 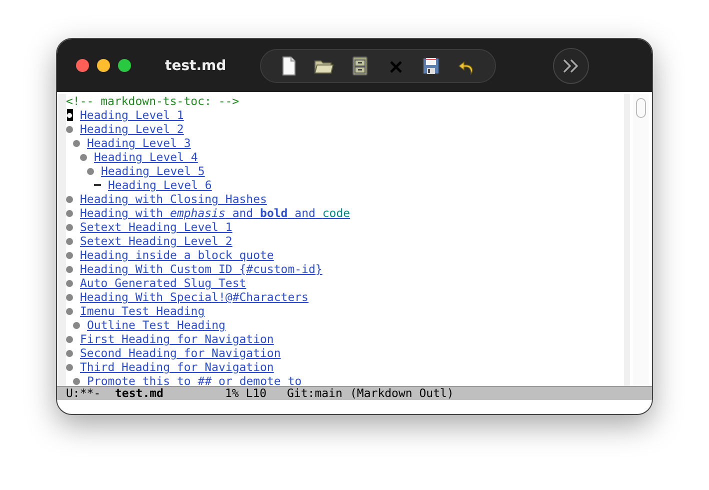 What do you see at coordinates (153, 171) in the screenshot?
I see `heading-link: Heading Level 5` at bounding box center [153, 171].